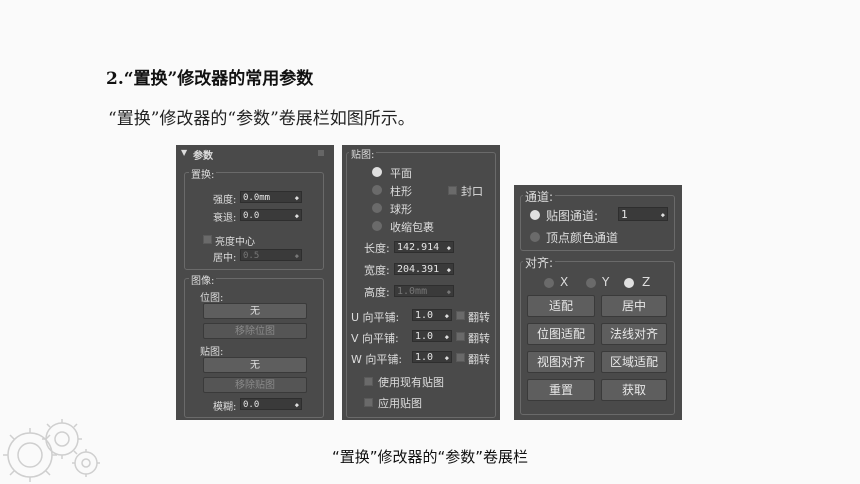  What do you see at coordinates (203, 154) in the screenshot?
I see `rollout-title: 参数` at bounding box center [203, 154].